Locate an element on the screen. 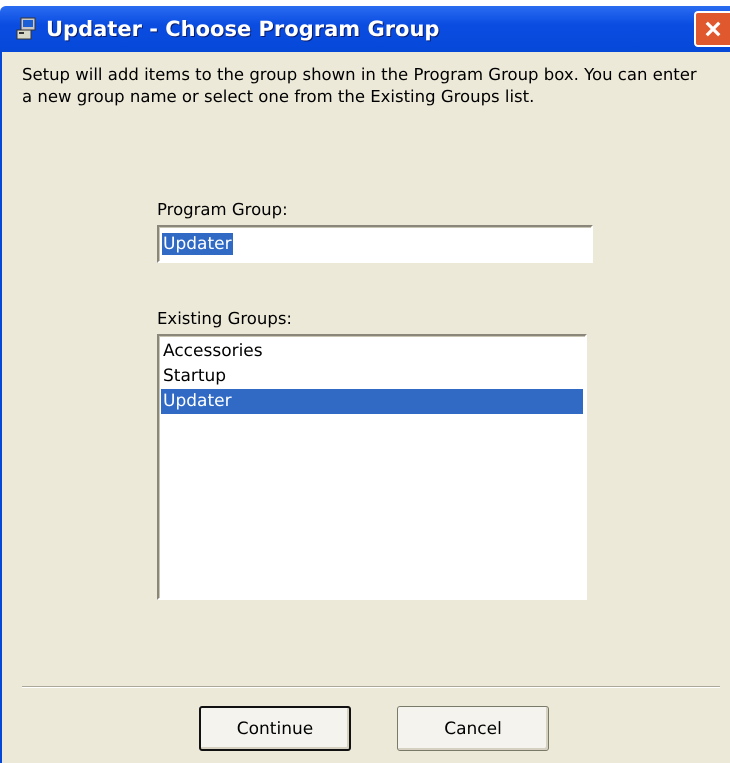 The image size is (730, 763). close-button is located at coordinates (712, 29).